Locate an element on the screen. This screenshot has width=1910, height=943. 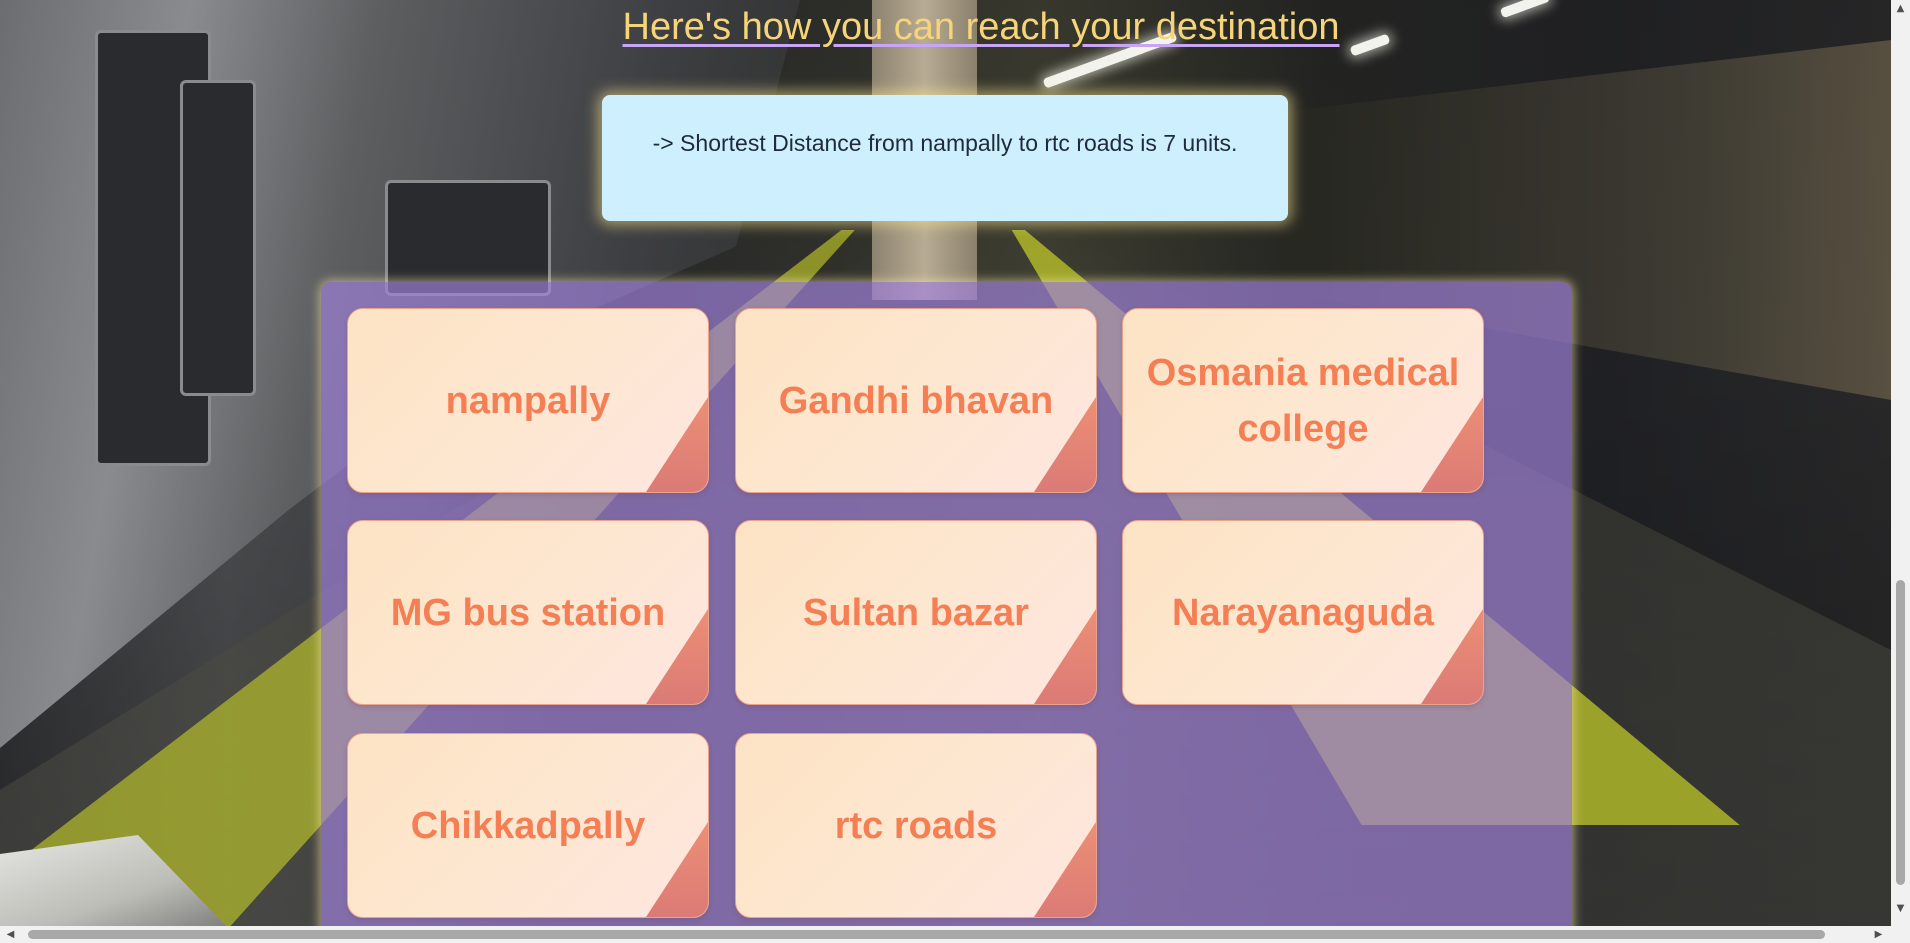
station-label: Sultan bazar is located at coordinates (916, 612).